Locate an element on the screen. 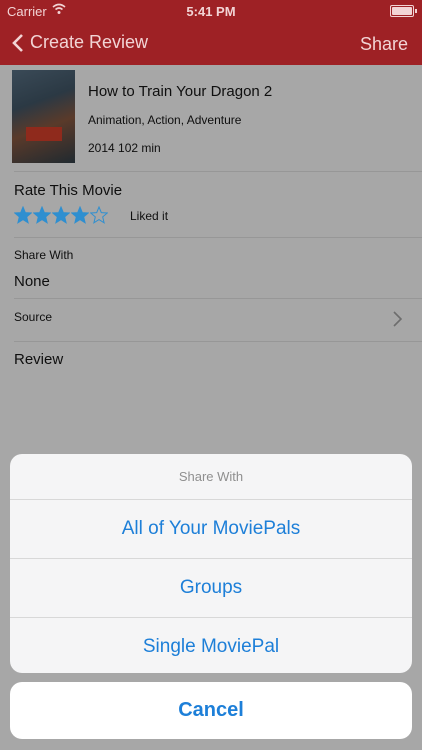  chevron-left-icon is located at coordinates (17, 42).